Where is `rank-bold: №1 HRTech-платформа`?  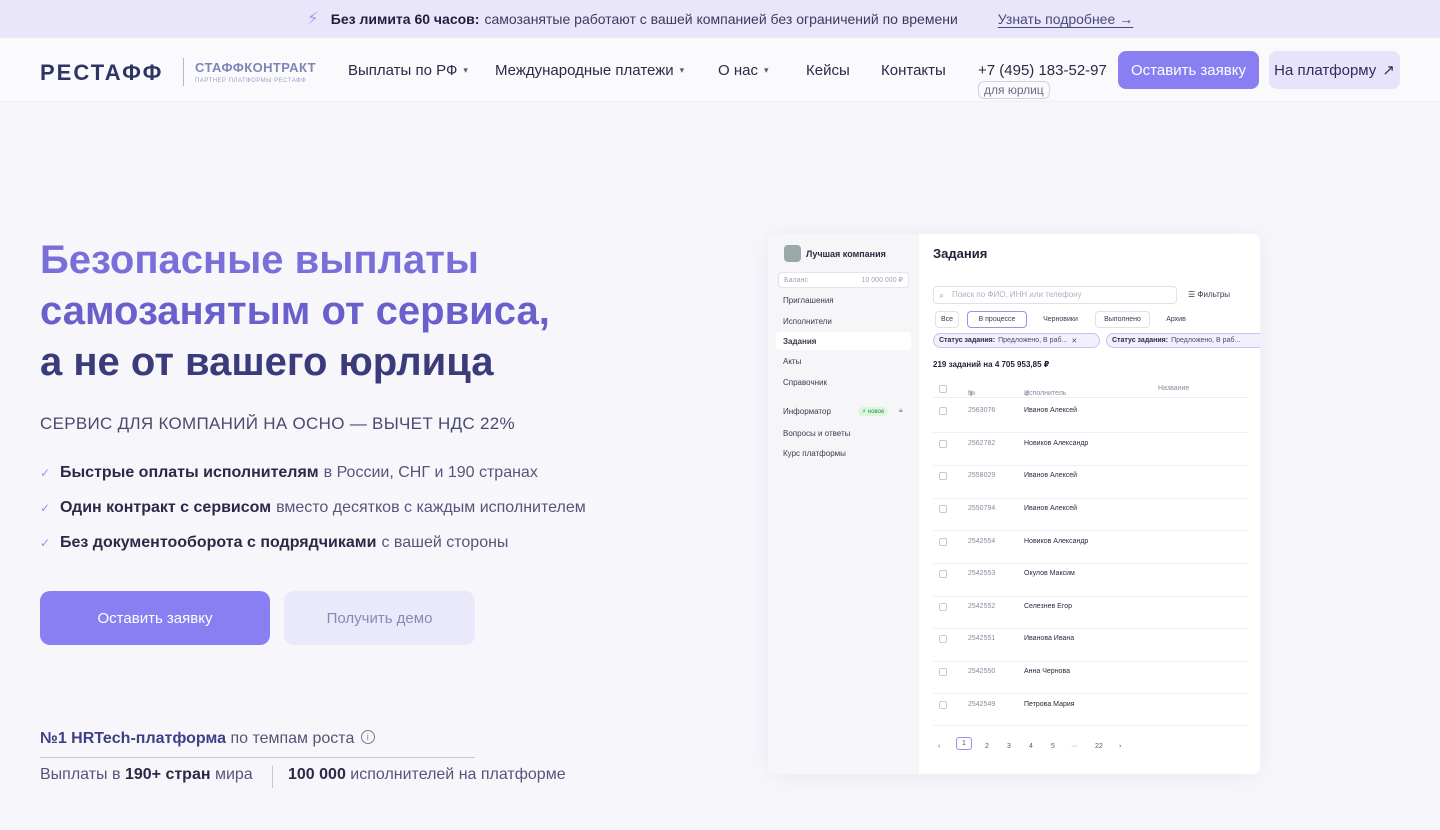 rank-bold: №1 HRTech-платформа is located at coordinates (133, 738).